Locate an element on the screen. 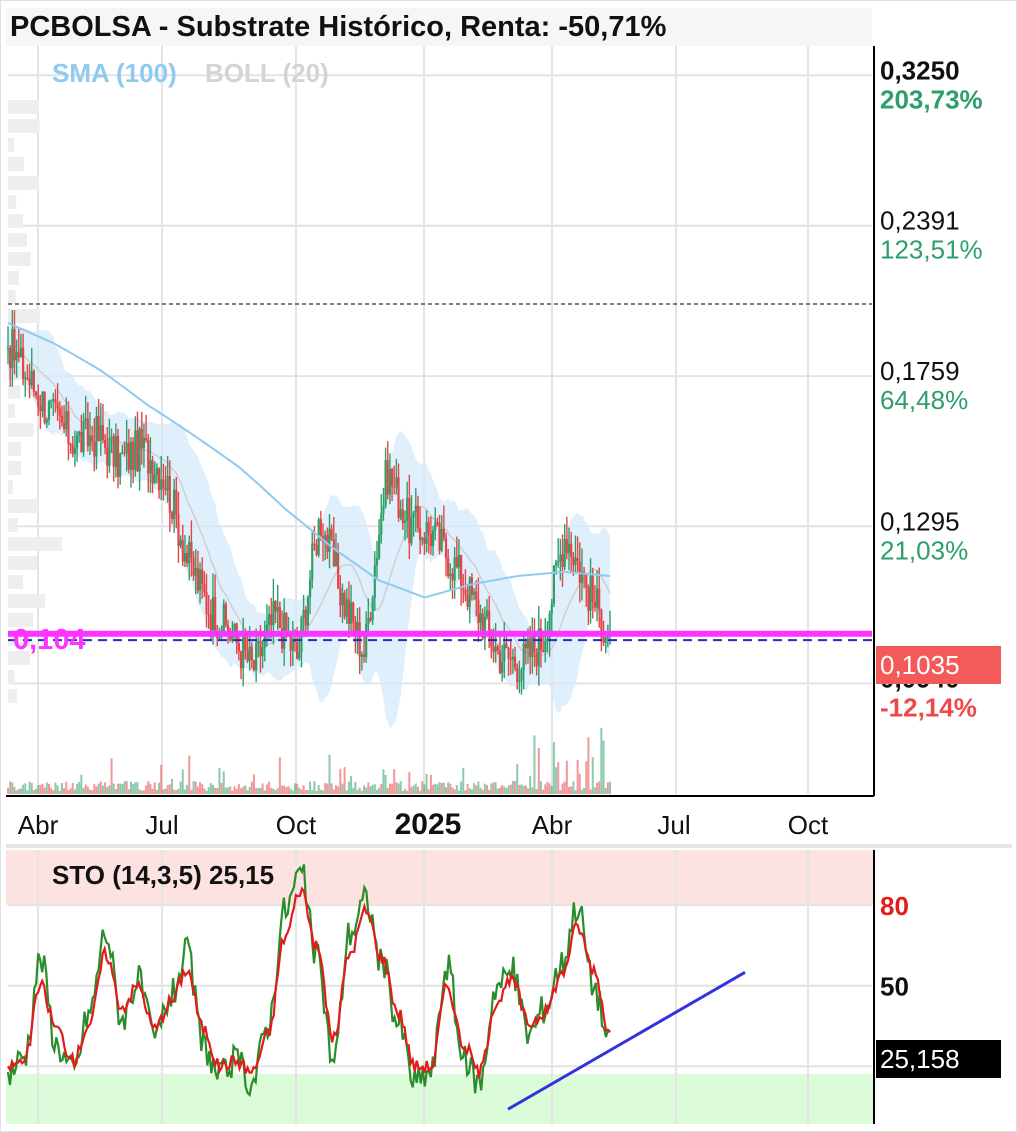  indicator-legend-boll: BOLL (20) is located at coordinates (267, 73).